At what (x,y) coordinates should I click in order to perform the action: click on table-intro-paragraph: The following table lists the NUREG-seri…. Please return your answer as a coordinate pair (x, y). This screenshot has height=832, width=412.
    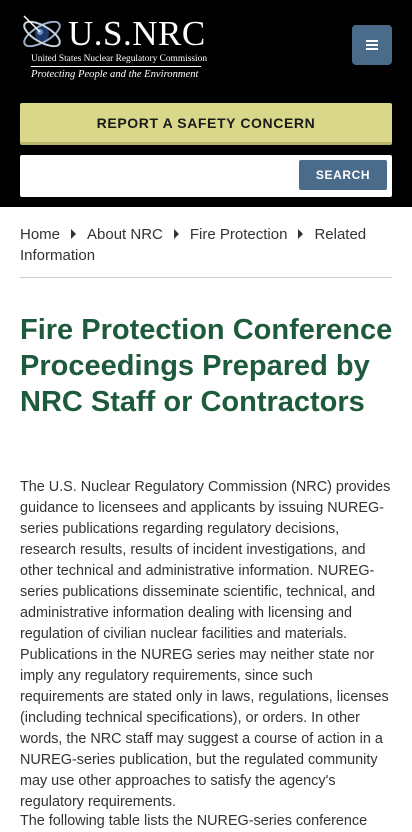
    Looking at the image, I should click on (194, 821).